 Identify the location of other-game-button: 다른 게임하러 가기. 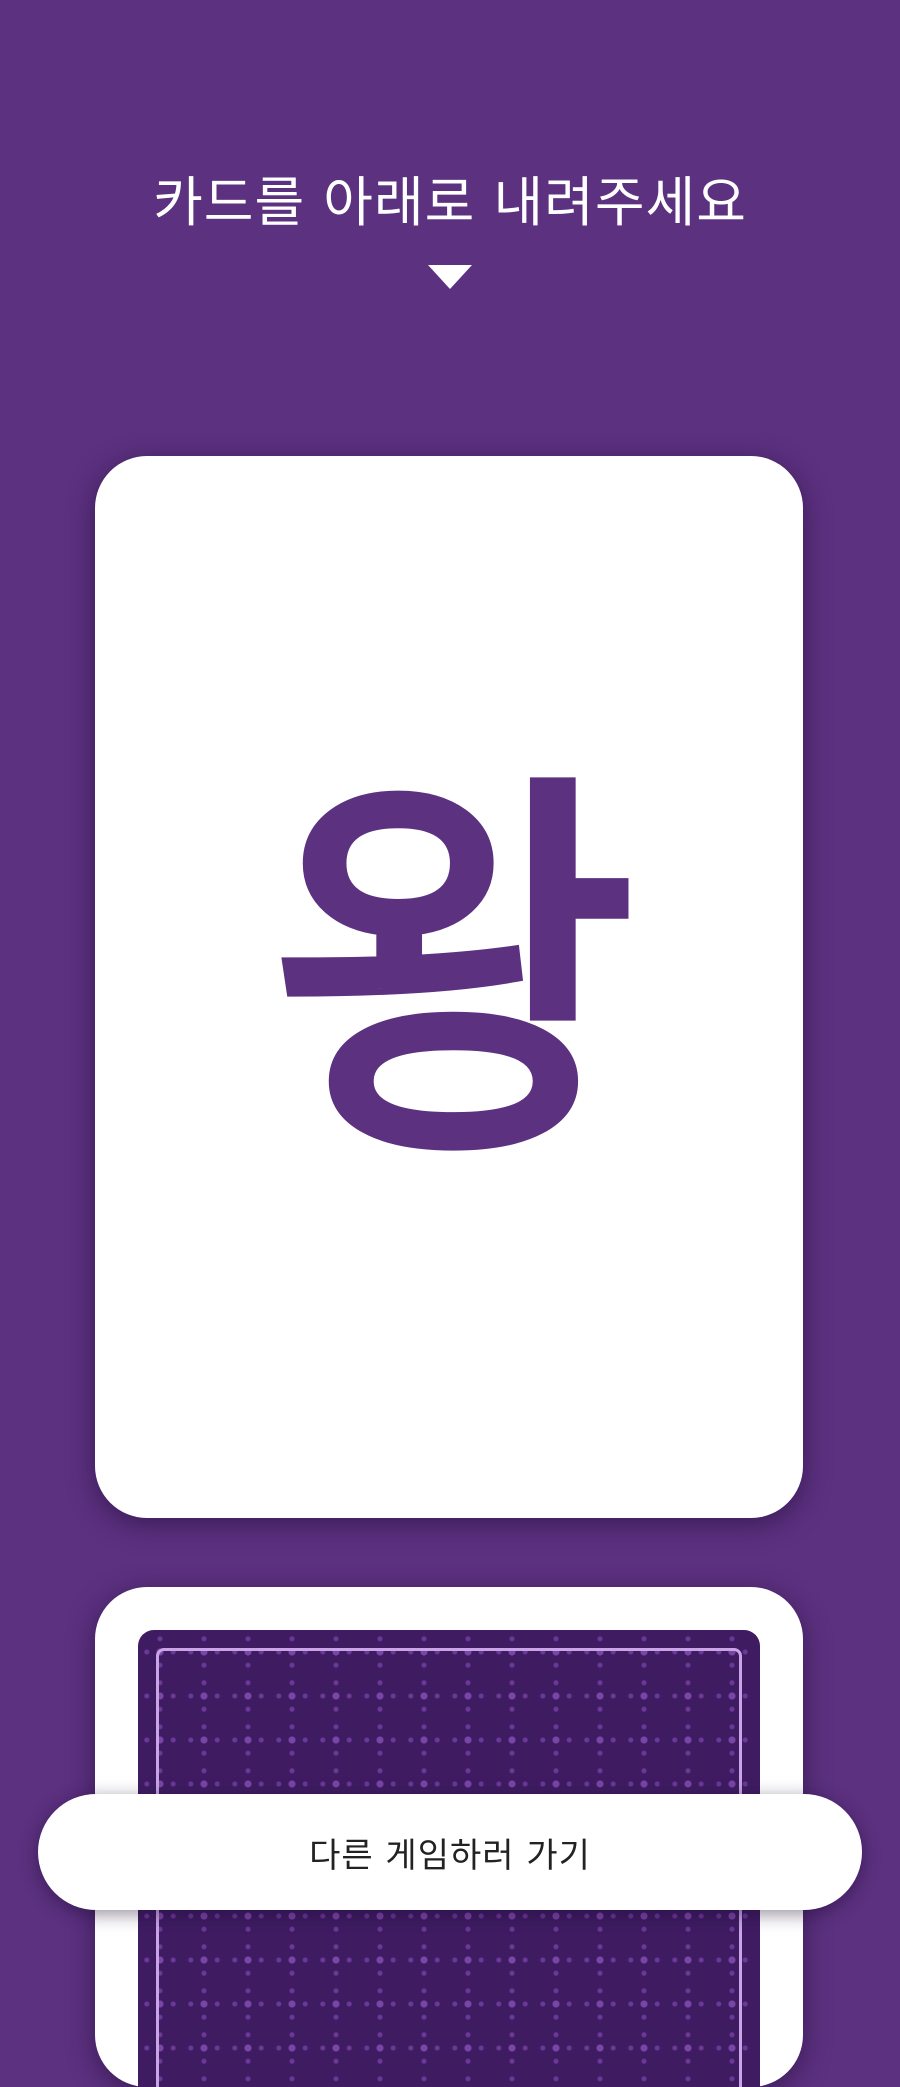
(450, 1852).